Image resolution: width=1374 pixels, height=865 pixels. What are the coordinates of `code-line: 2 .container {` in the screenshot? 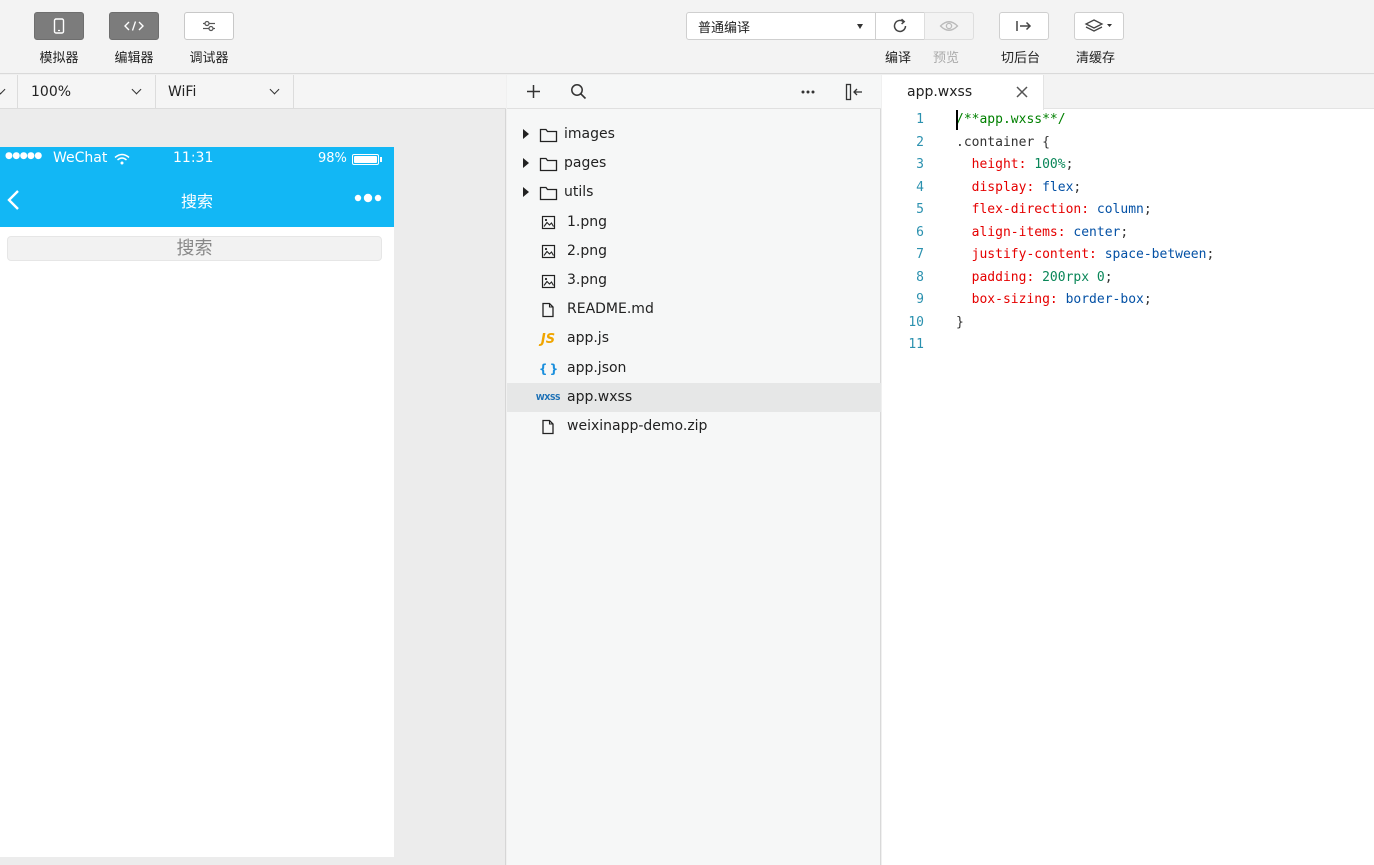 It's located at (1128, 143).